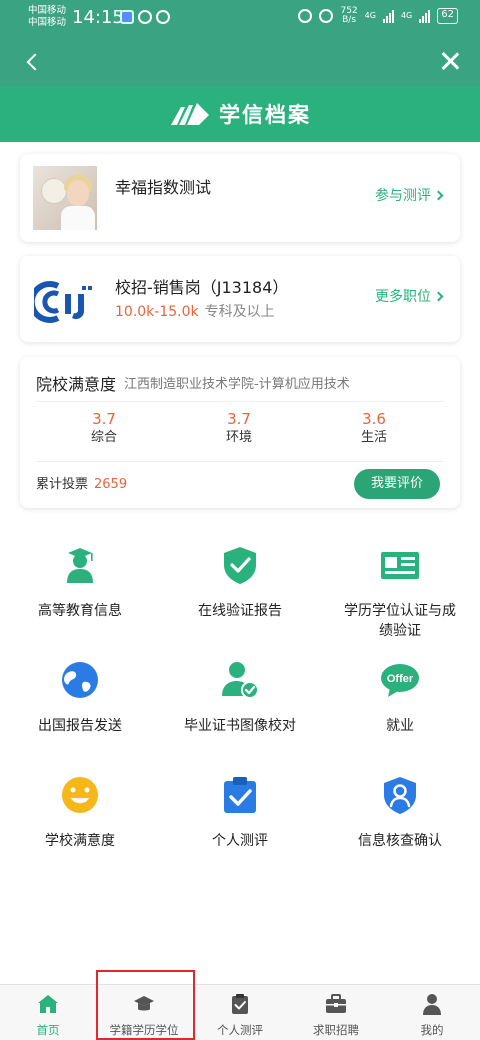 This screenshot has width=480, height=1040. I want to click on clock: 14:15, so click(98, 17).